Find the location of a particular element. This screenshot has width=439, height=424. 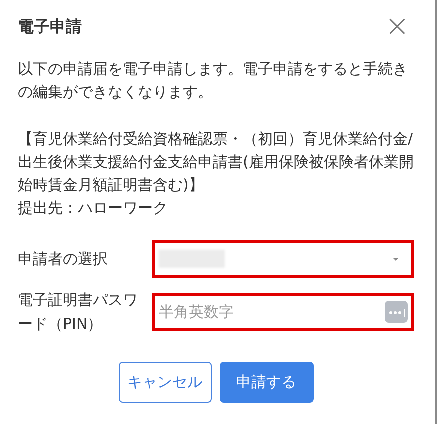

message-text: 【育児休業給付受給資格確認票・（初回）育児休業給付金/出生後休業支援給付金支給申請書(雇用保険被保険者休業開始時賃金月額証明書含む)】 is located at coordinates (216, 162).